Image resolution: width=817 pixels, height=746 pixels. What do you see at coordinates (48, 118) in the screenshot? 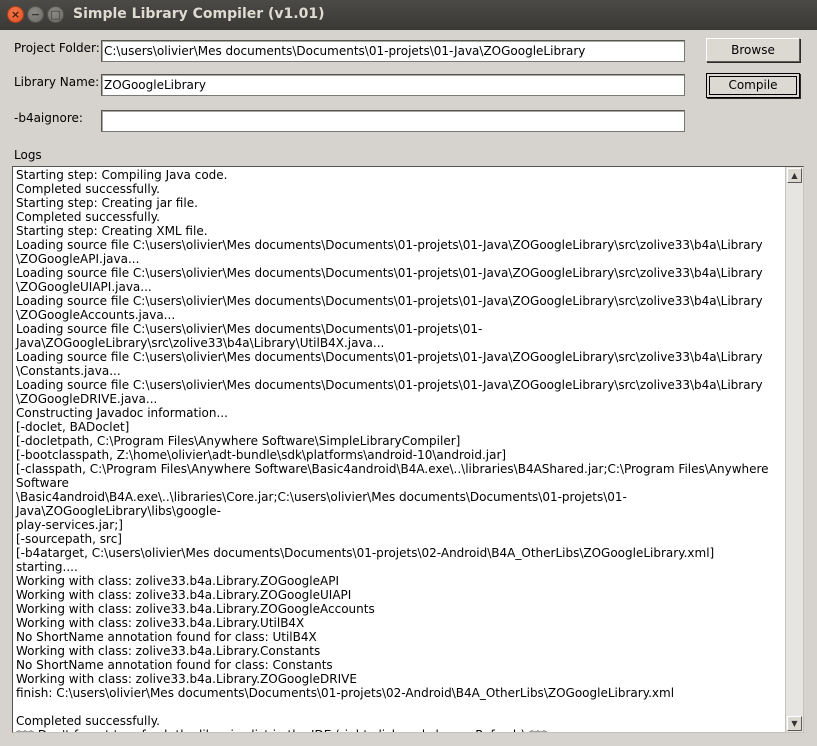
I see `b4aignore-label: -b4aignore:` at bounding box center [48, 118].